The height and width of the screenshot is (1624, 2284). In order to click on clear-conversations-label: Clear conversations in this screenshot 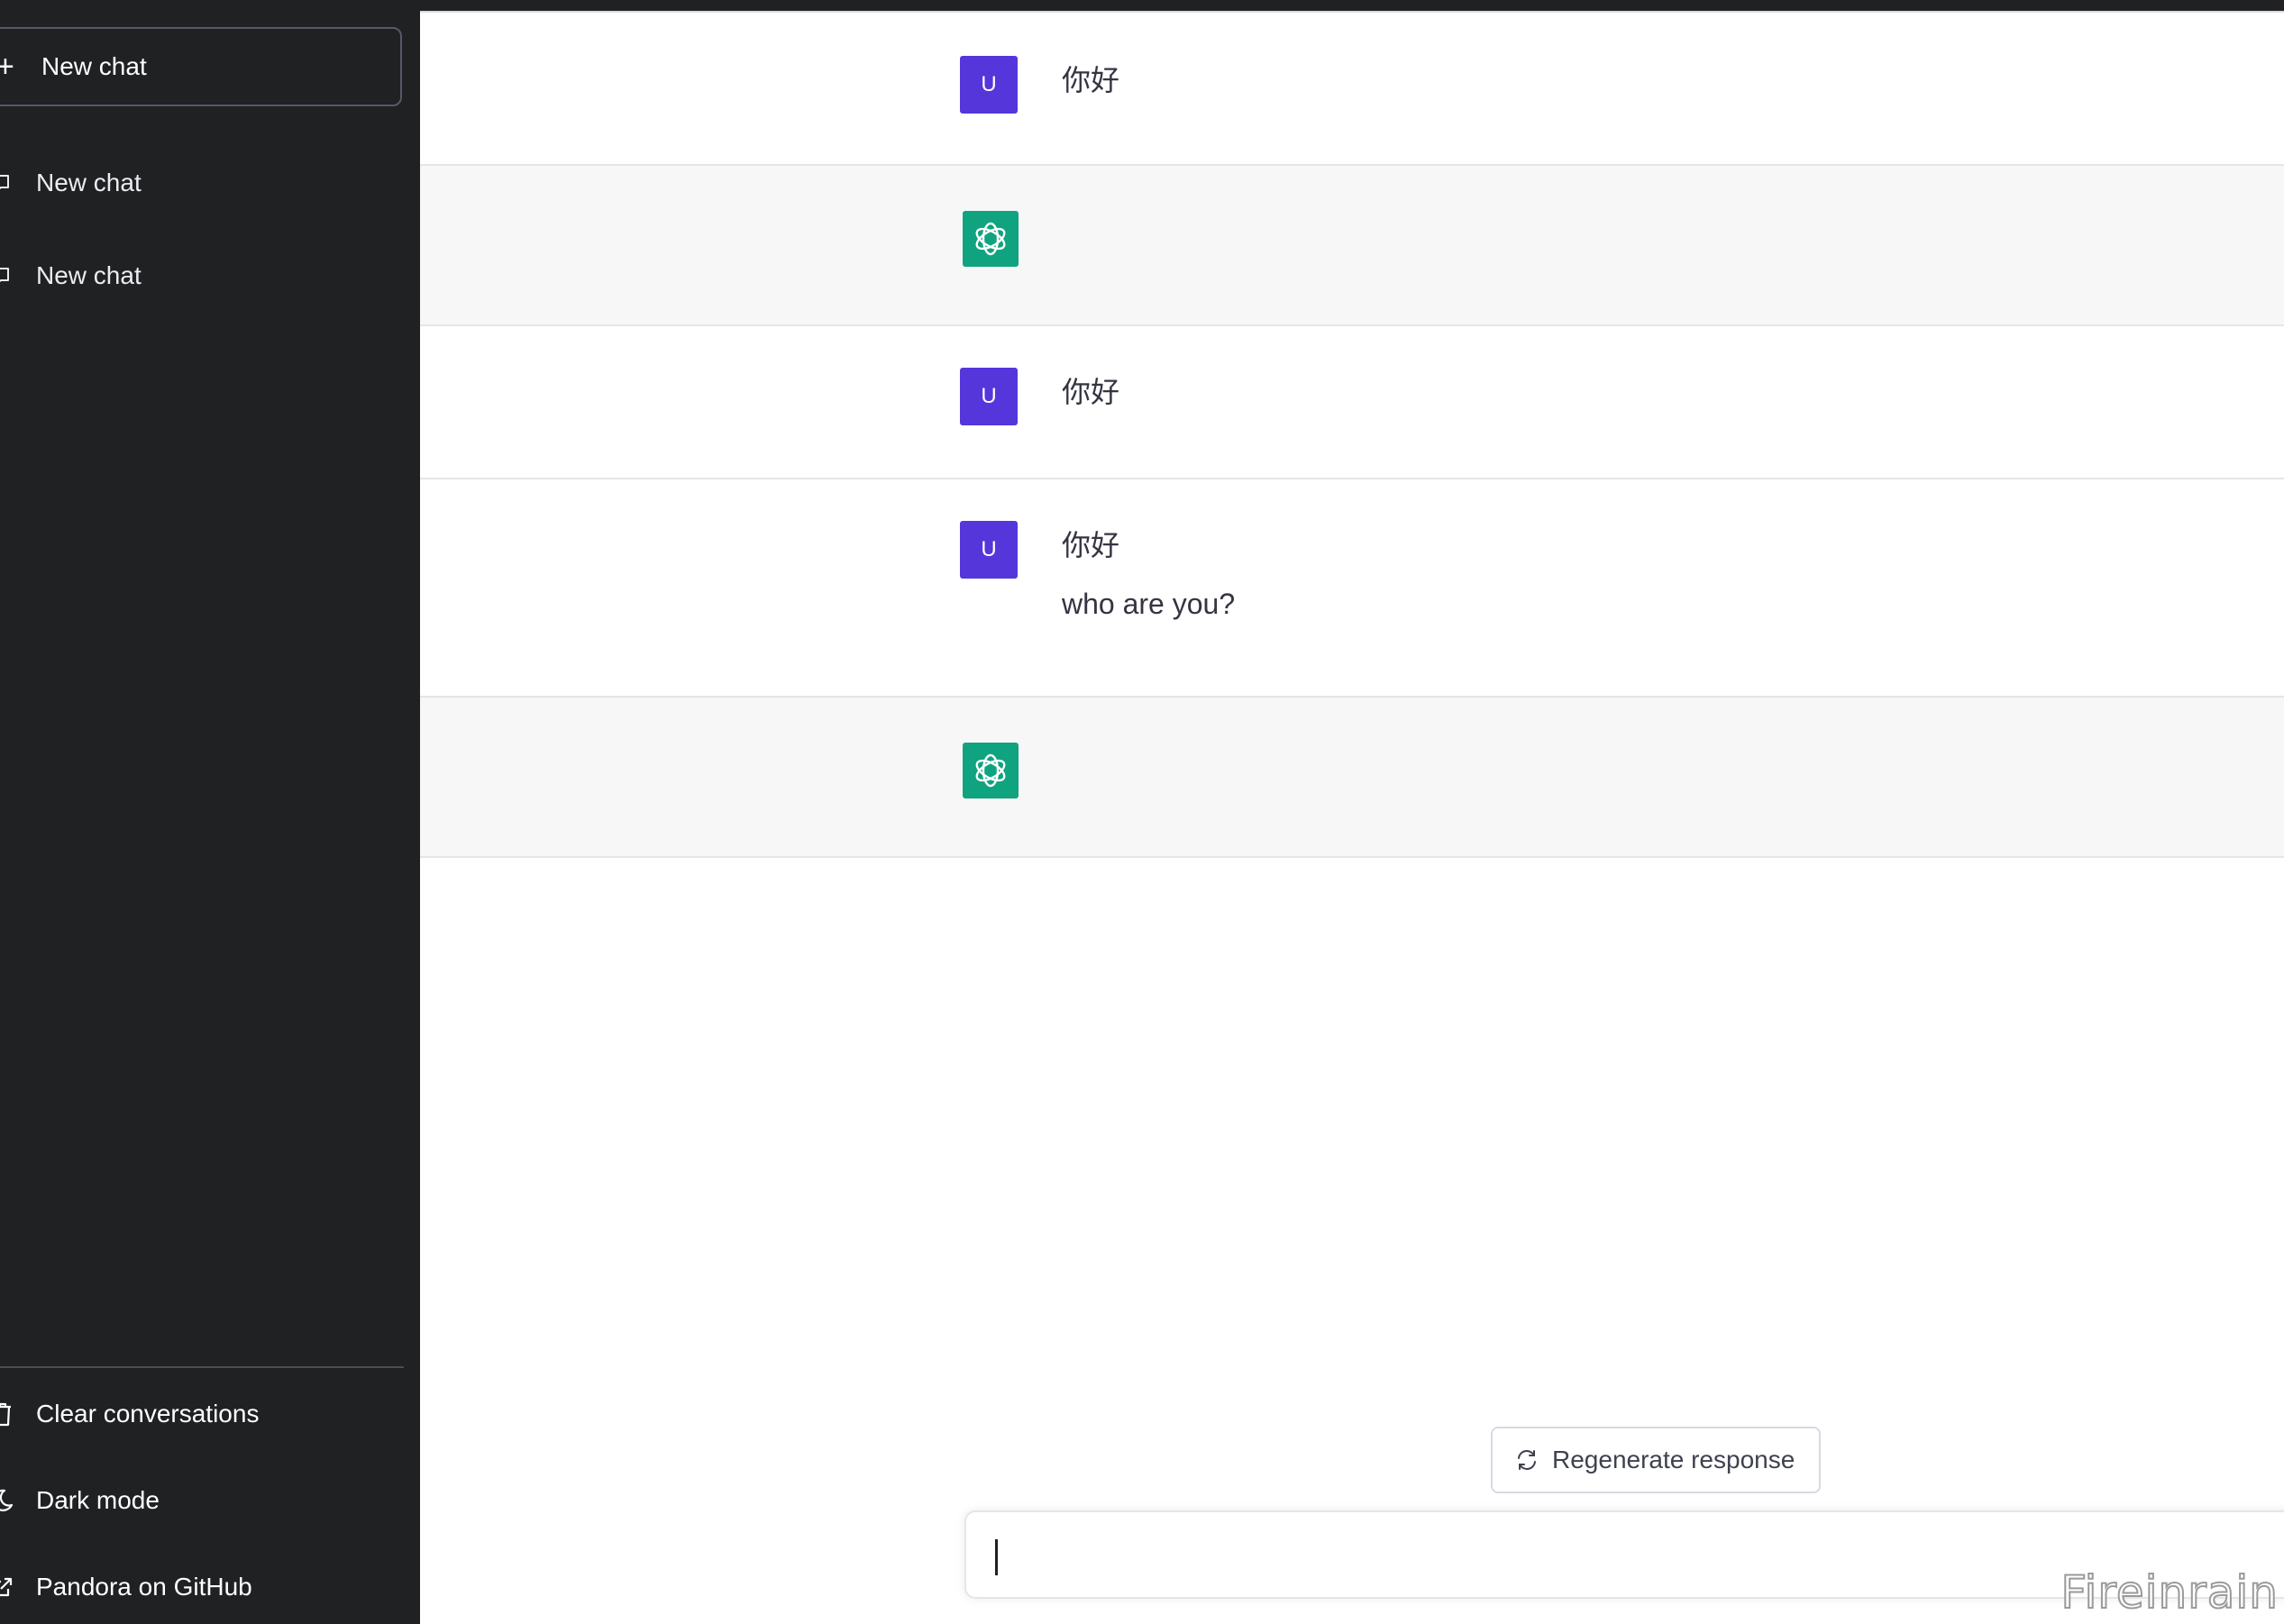, I will do `click(148, 1414)`.